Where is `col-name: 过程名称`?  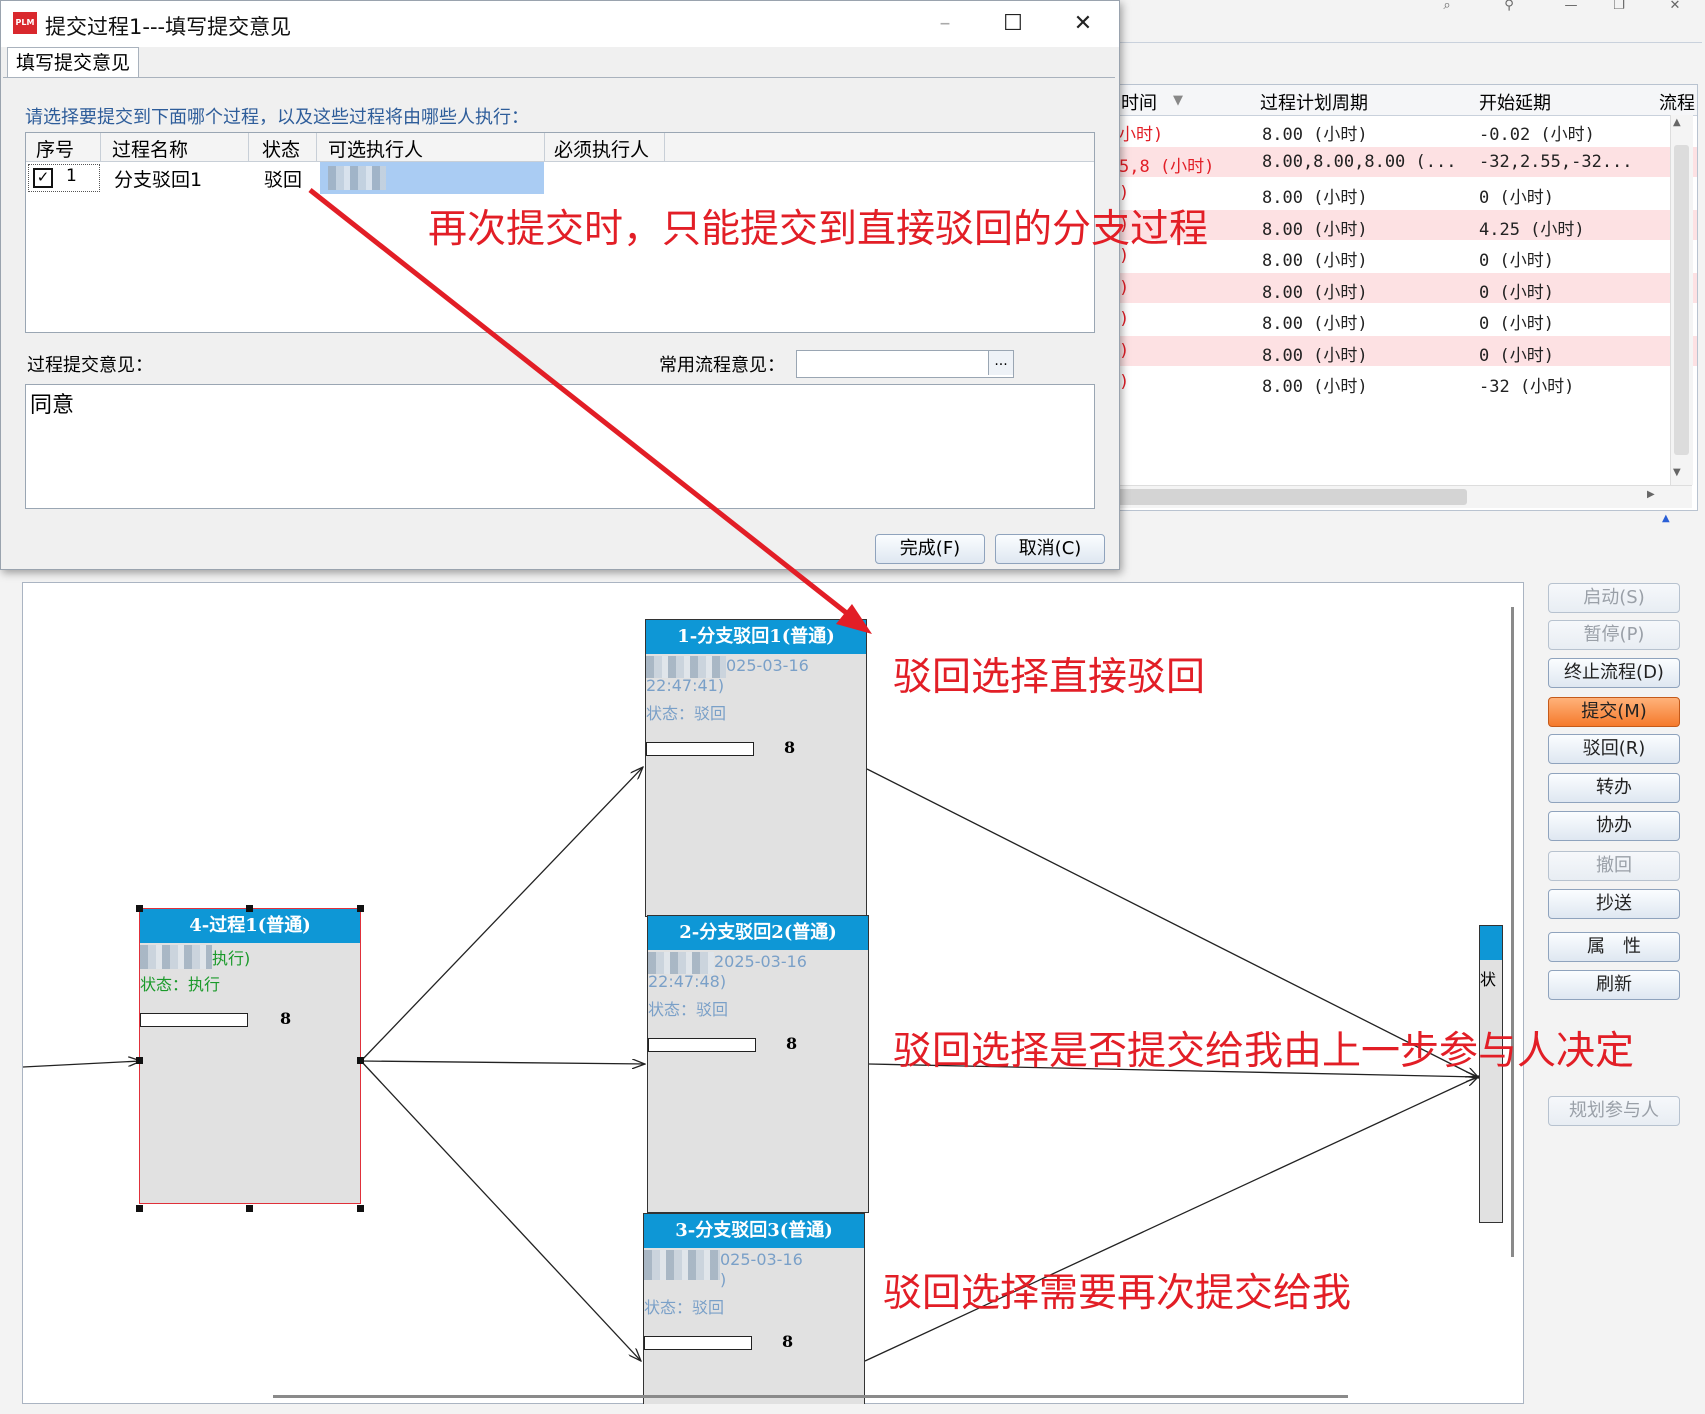 col-name: 过程名称 is located at coordinates (150, 148).